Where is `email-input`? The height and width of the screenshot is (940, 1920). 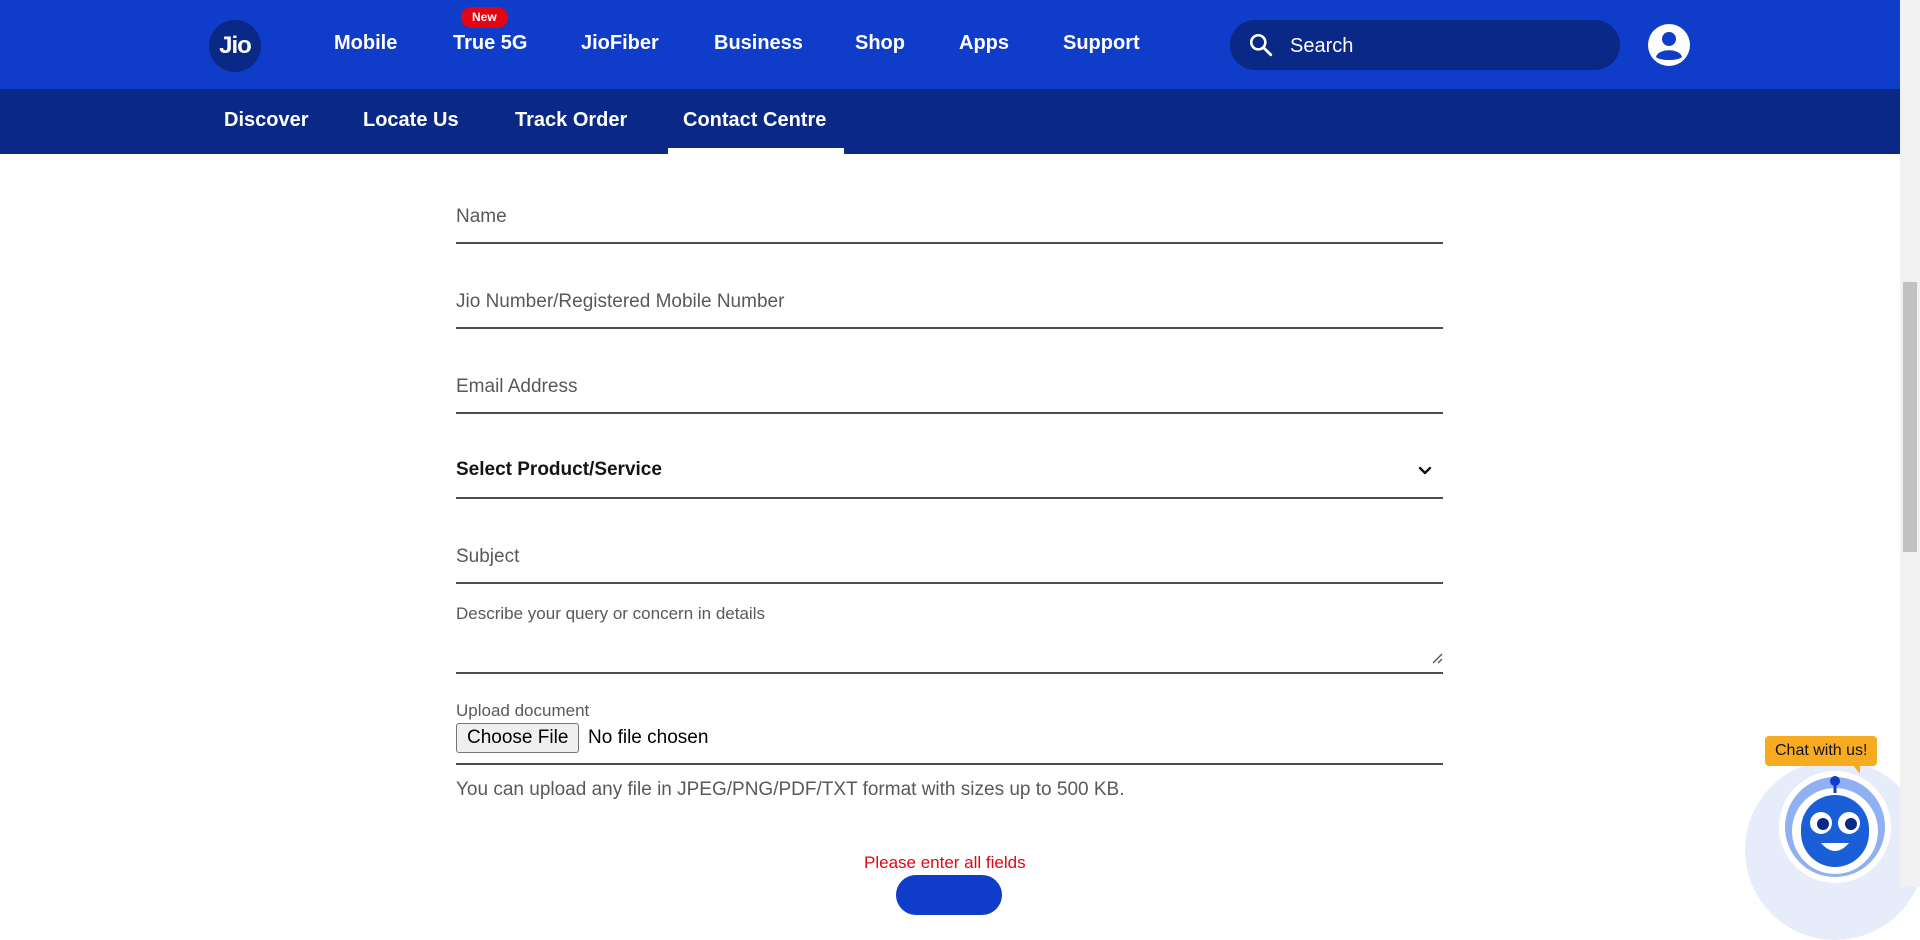
email-input is located at coordinates (949, 387).